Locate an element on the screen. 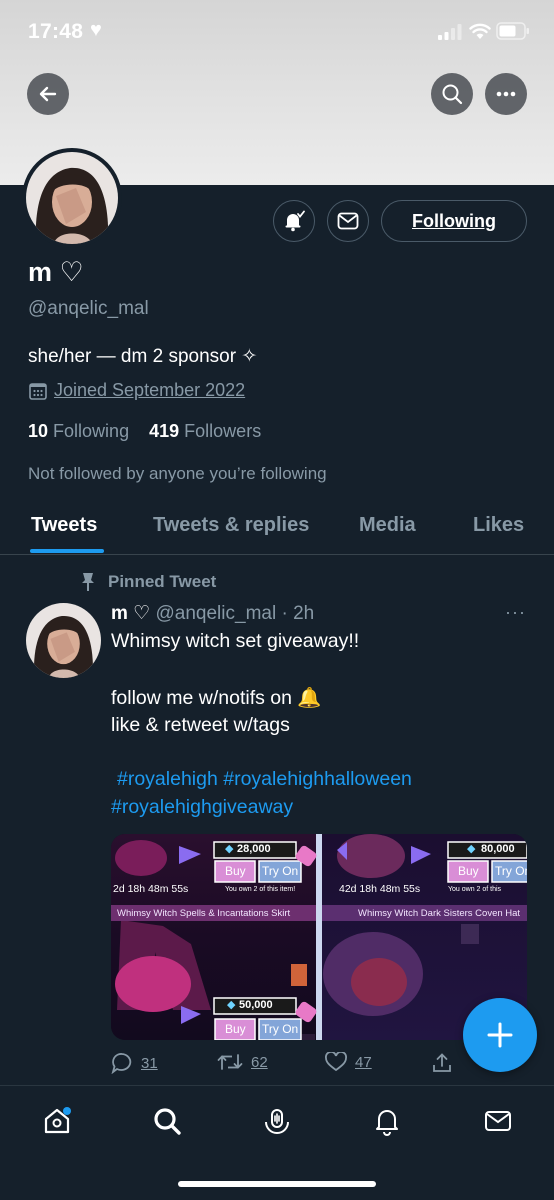  retweet-count: 62 is located at coordinates (259, 1062).